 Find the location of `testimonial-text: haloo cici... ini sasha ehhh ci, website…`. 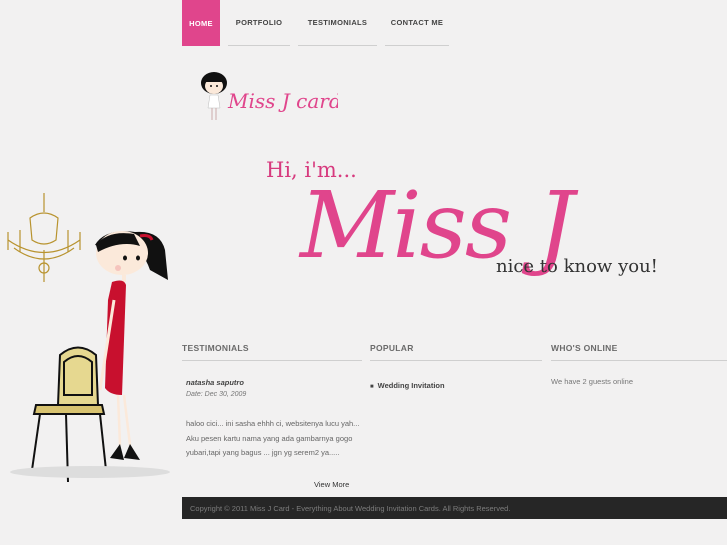

testimonial-text: haloo cici... ini sasha ehhh ci, website… is located at coordinates (273, 438).